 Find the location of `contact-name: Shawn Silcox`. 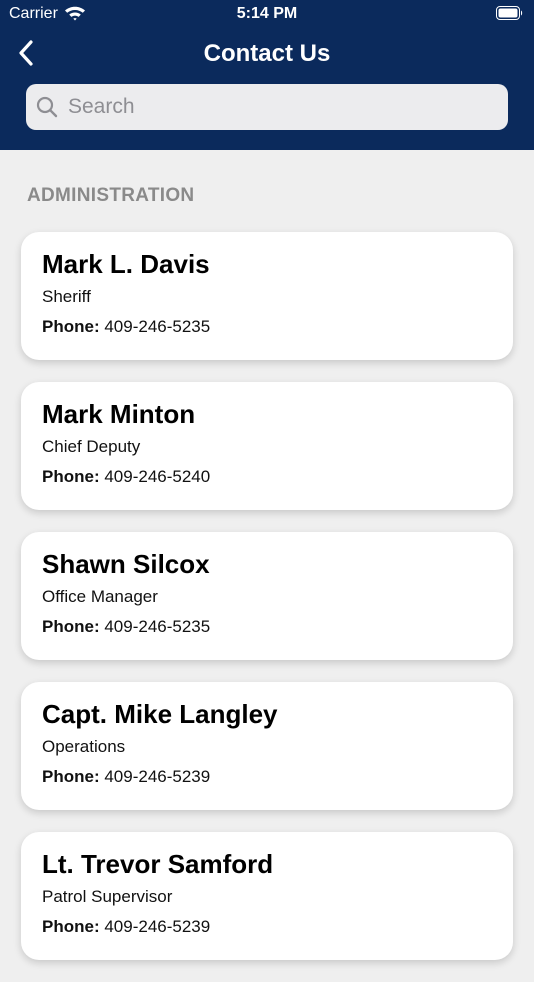

contact-name: Shawn Silcox is located at coordinates (126, 564).